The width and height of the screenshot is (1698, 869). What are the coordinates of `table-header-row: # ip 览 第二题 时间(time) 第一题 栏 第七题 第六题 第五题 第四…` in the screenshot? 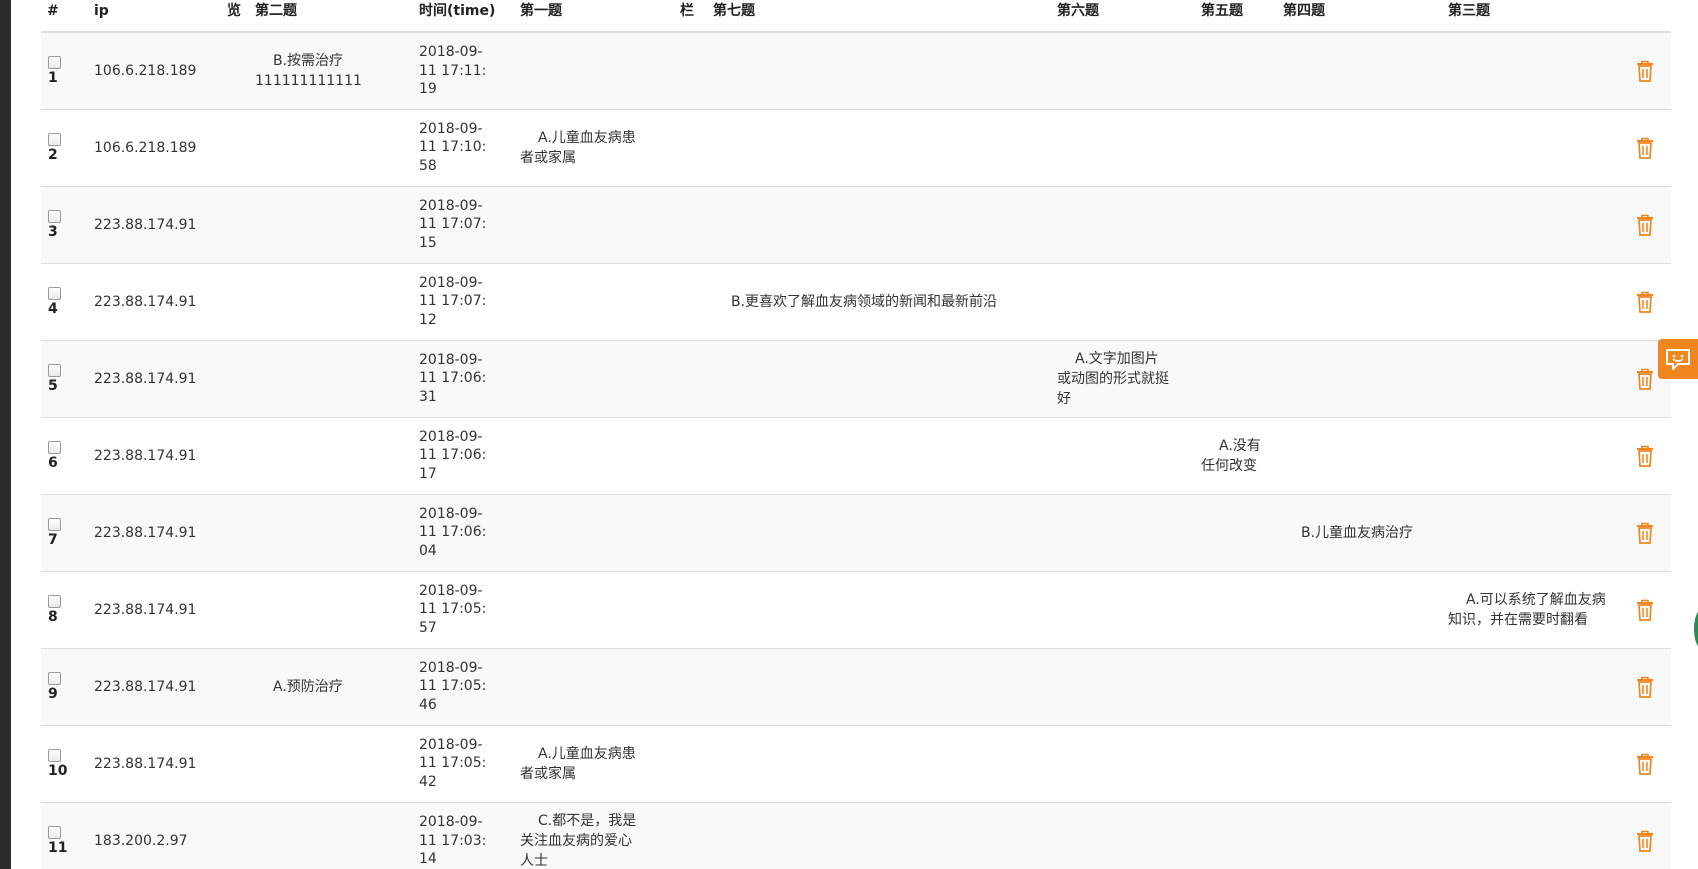 It's located at (856, 16).